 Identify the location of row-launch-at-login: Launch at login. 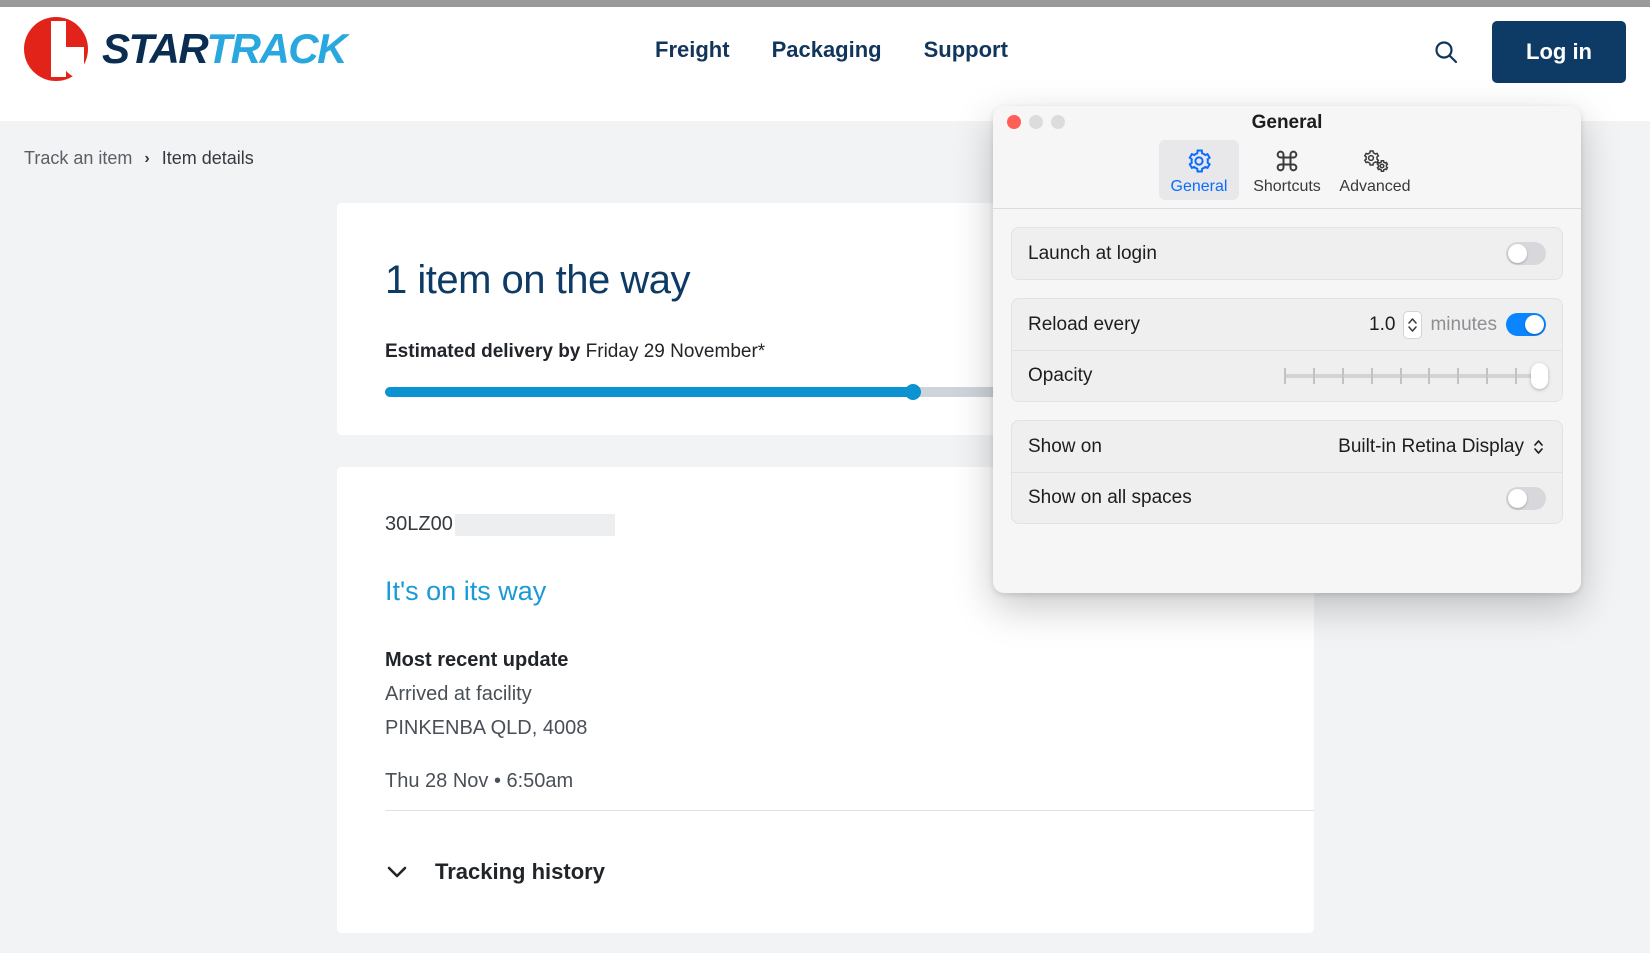
(1287, 253).